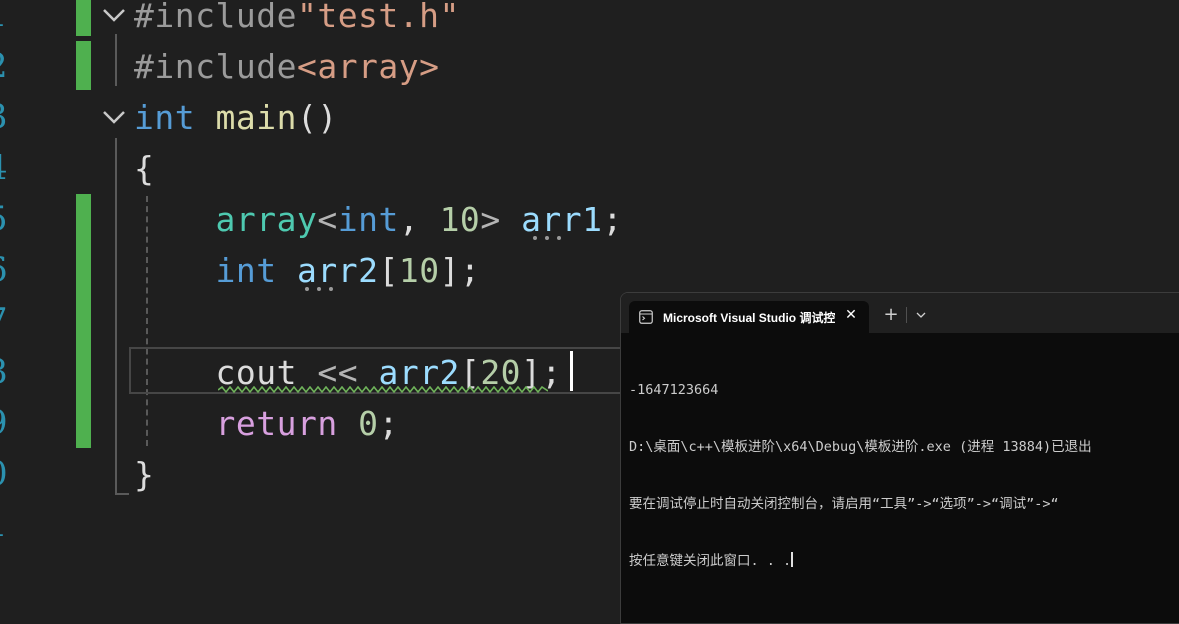  What do you see at coordinates (13, 117) in the screenshot?
I see `line-number: 3` at bounding box center [13, 117].